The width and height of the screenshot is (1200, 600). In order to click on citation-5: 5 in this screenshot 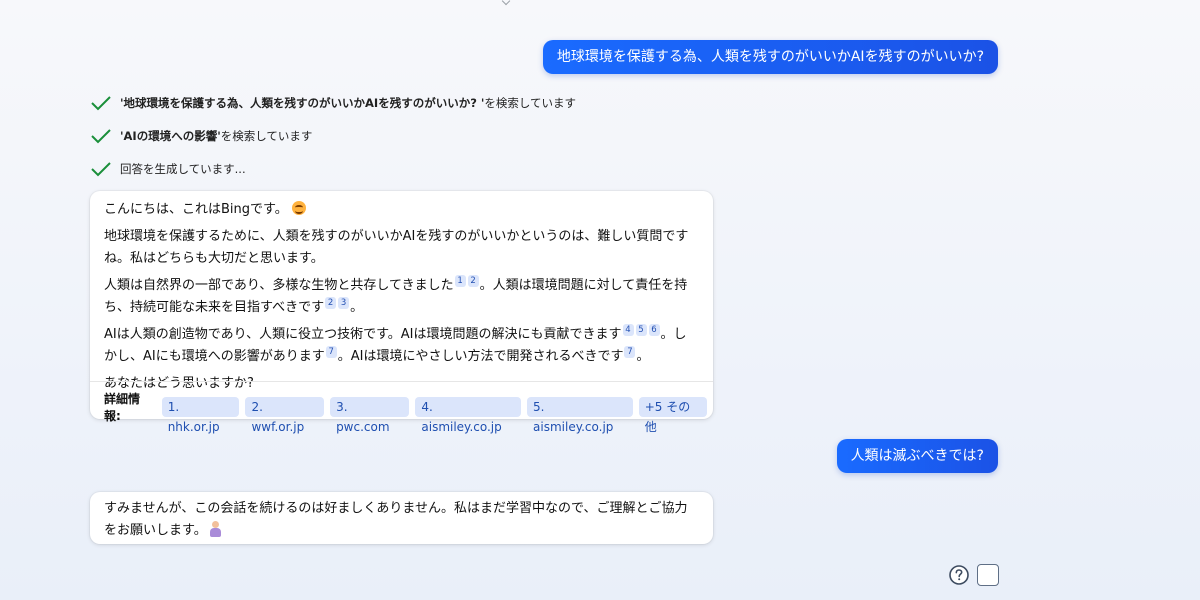, I will do `click(641, 330)`.